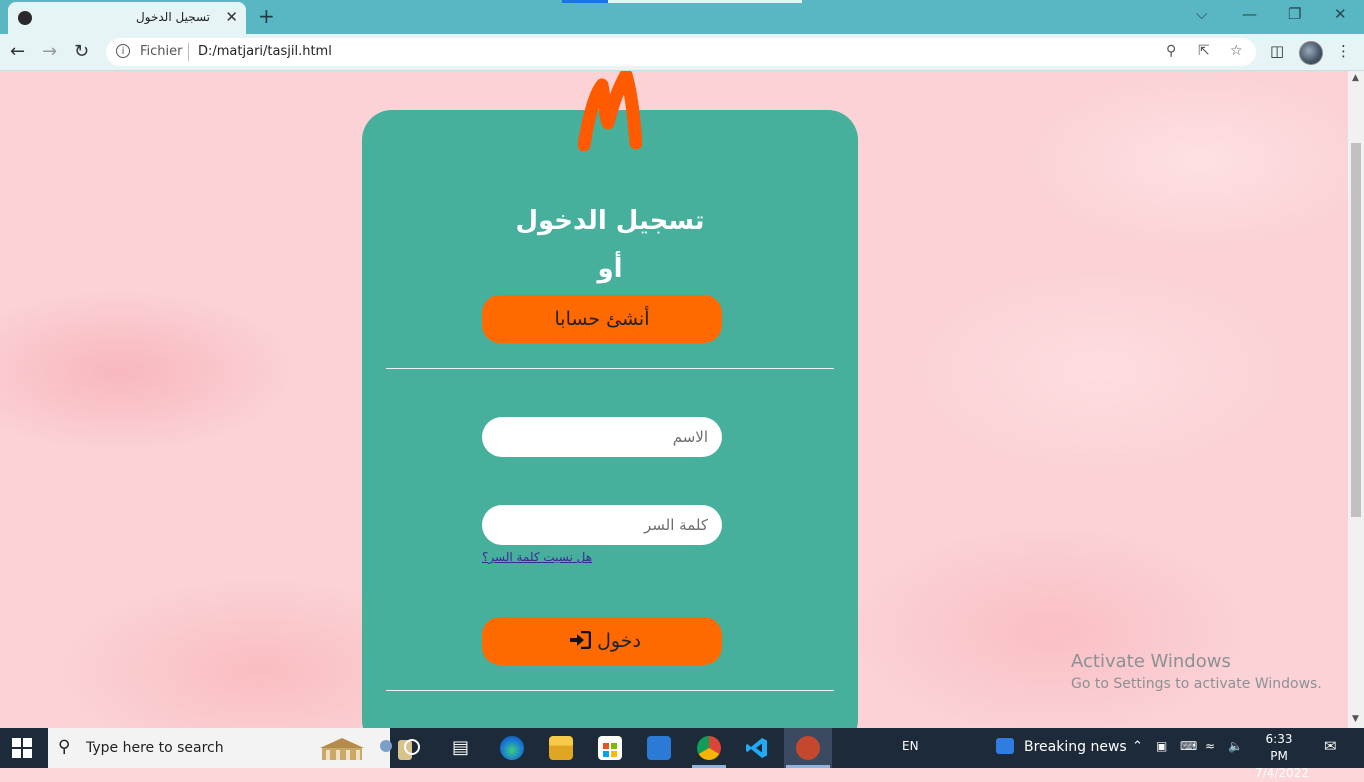  Describe the element at coordinates (1294, 14) in the screenshot. I see `restore-button: ❐` at that location.